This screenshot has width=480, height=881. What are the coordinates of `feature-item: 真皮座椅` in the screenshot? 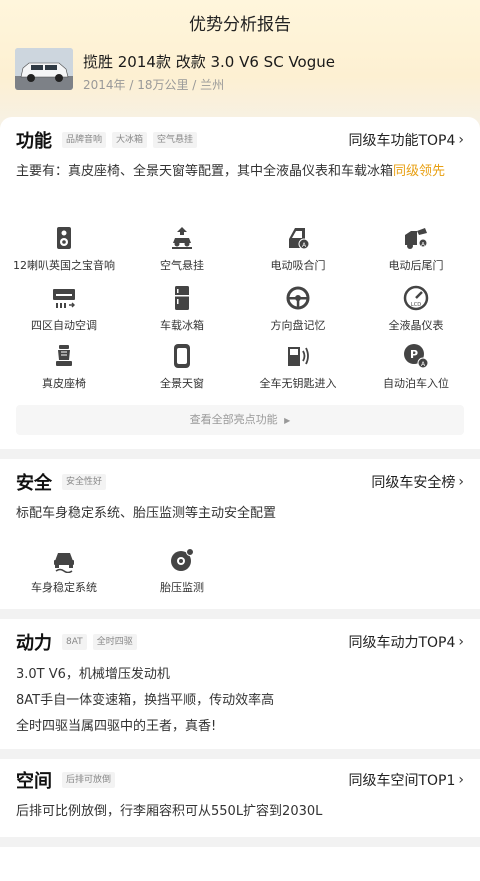 It's located at (64, 367).